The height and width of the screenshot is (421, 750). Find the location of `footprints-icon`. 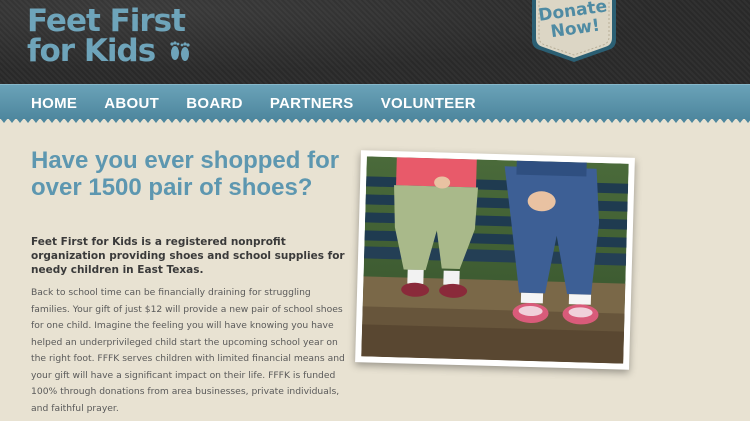

footprints-icon is located at coordinates (180, 53).